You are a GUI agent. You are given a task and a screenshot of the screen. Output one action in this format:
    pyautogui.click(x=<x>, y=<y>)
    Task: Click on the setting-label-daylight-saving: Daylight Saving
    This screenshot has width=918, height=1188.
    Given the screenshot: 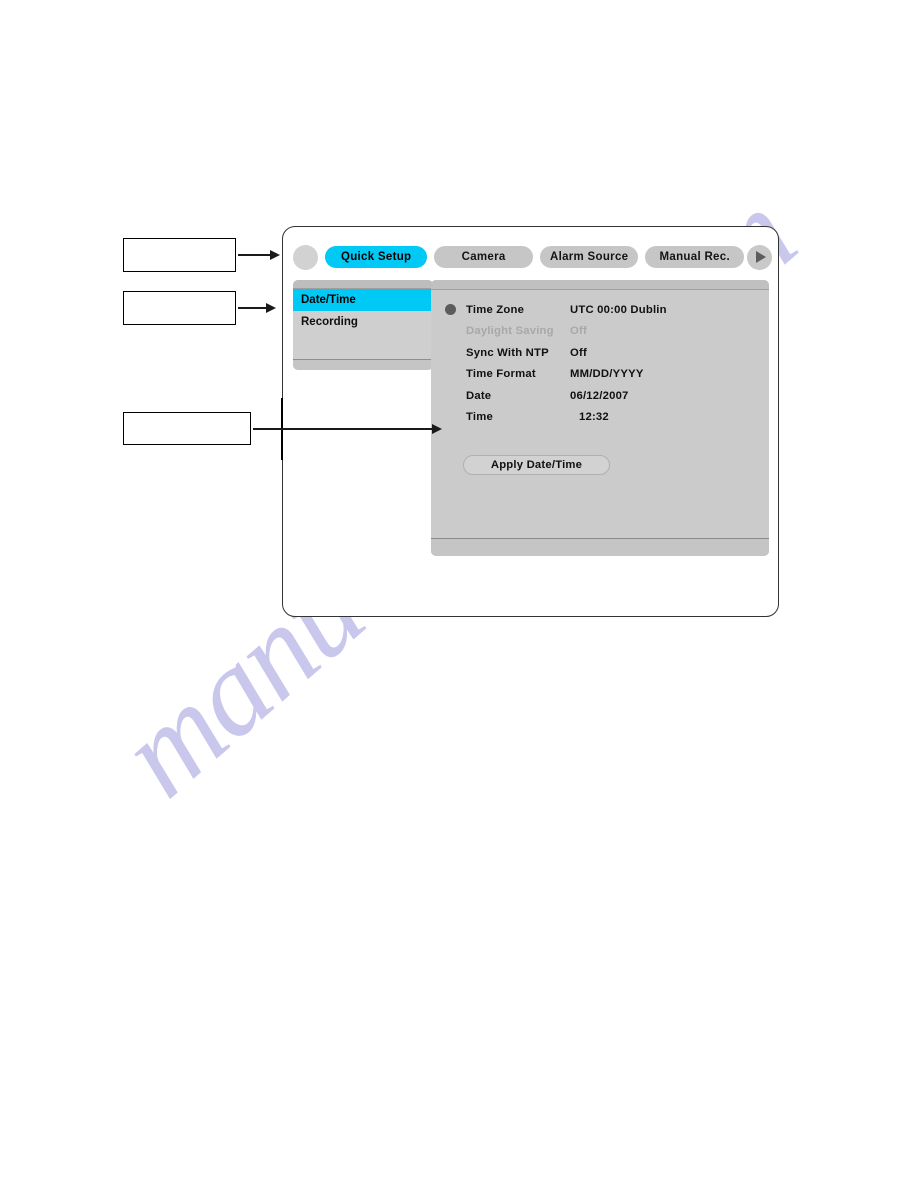 What is the action you would take?
    pyautogui.click(x=510, y=331)
    